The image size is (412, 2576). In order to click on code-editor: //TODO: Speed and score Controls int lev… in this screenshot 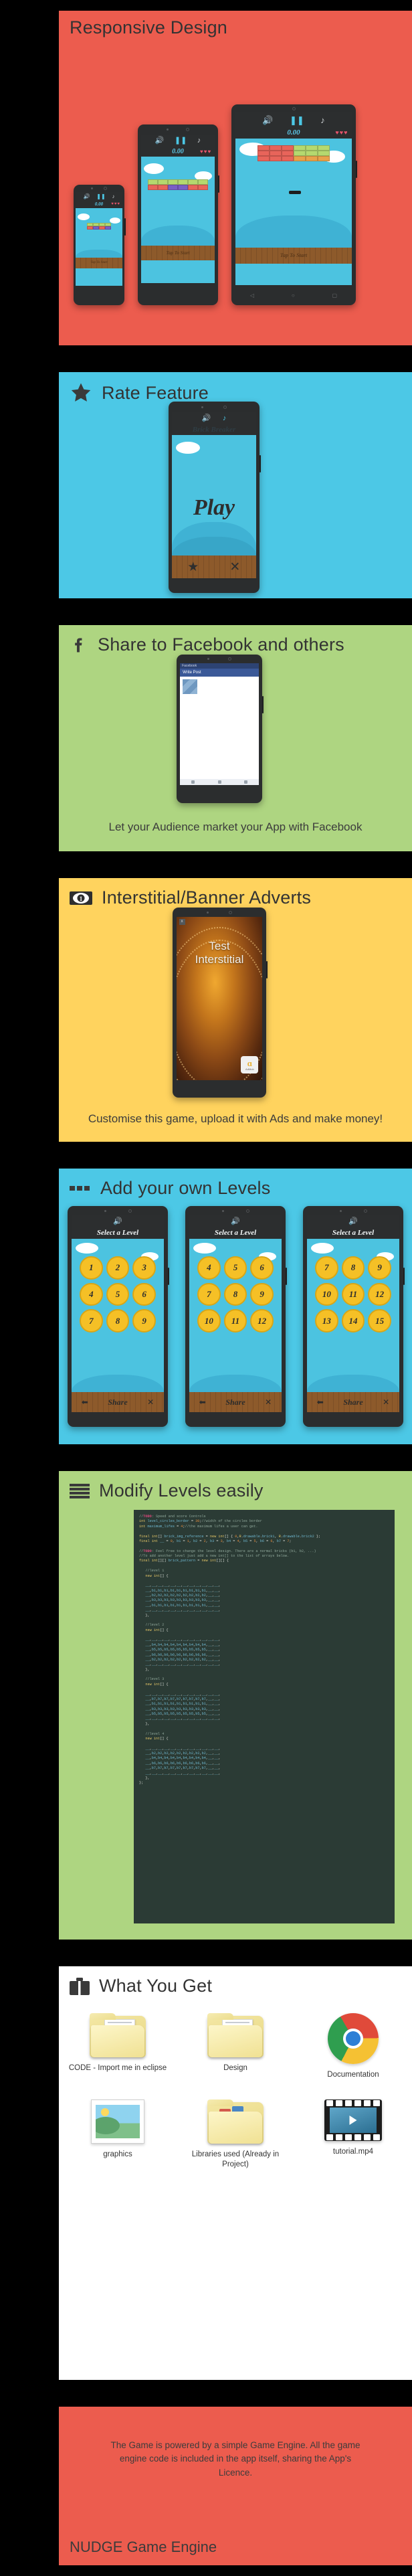, I will do `click(264, 1716)`.